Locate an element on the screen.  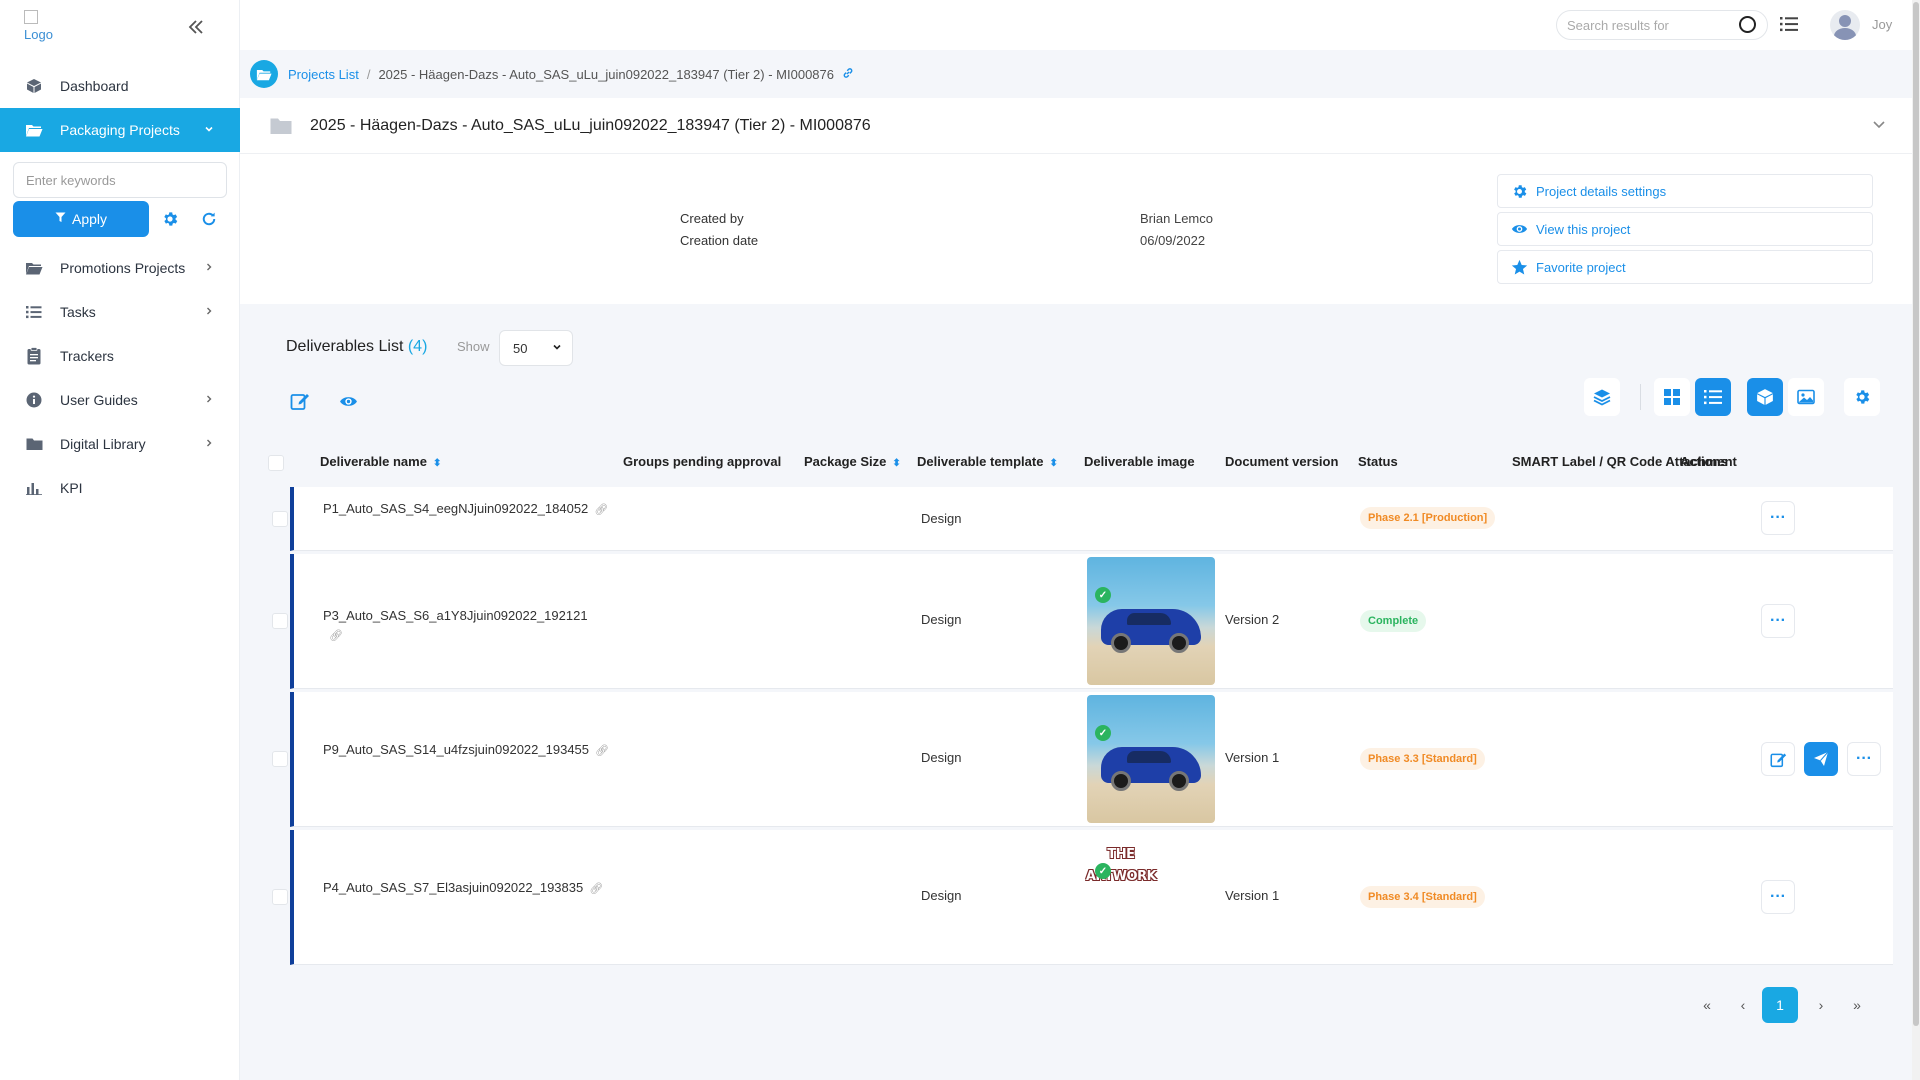
column-header-package-size: Package Size ⬍ is located at coordinates (852, 461).